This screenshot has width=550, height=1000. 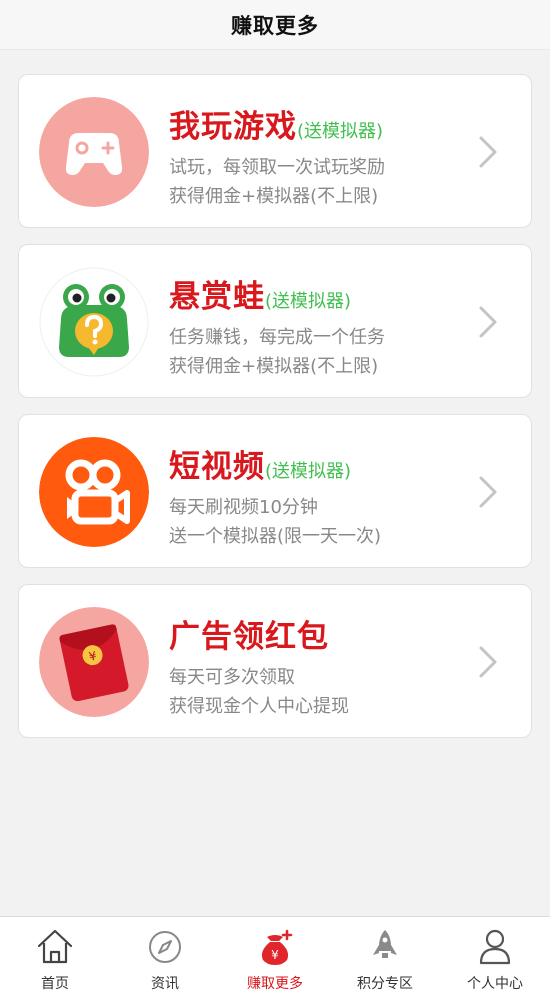 I want to click on card-description: 每天可多次领取 获得现金个人中心提现, so click(x=259, y=692).